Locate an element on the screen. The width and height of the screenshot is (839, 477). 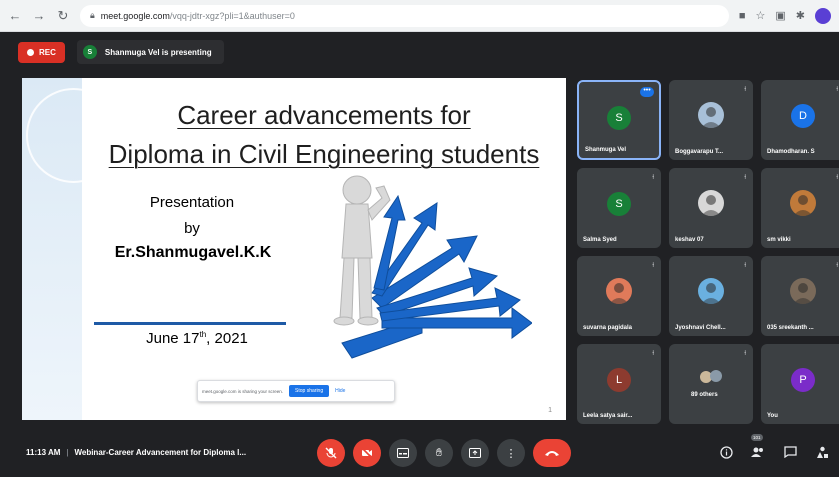
recording-badge: REC is located at coordinates (41, 52).